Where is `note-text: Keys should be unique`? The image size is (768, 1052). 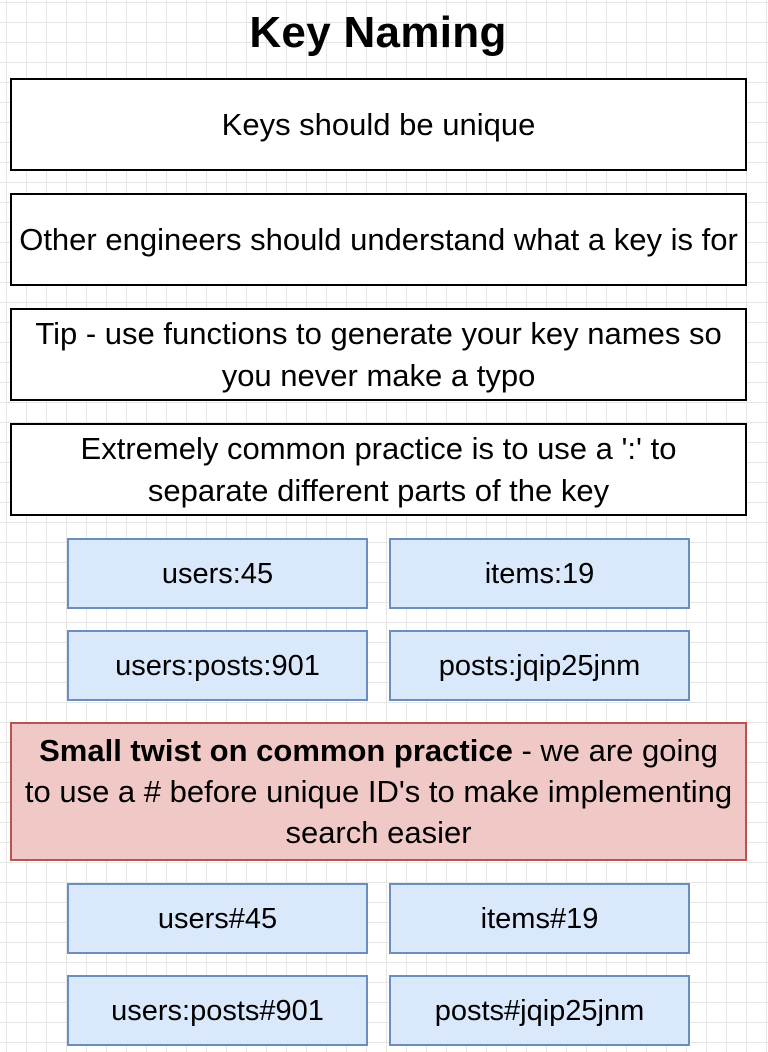 note-text: Keys should be unique is located at coordinates (378, 124).